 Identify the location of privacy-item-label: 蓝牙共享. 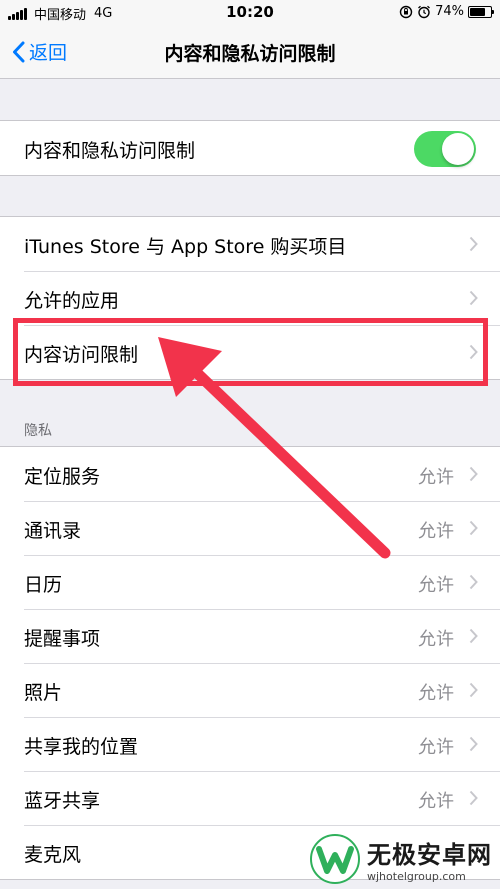
(62, 801).